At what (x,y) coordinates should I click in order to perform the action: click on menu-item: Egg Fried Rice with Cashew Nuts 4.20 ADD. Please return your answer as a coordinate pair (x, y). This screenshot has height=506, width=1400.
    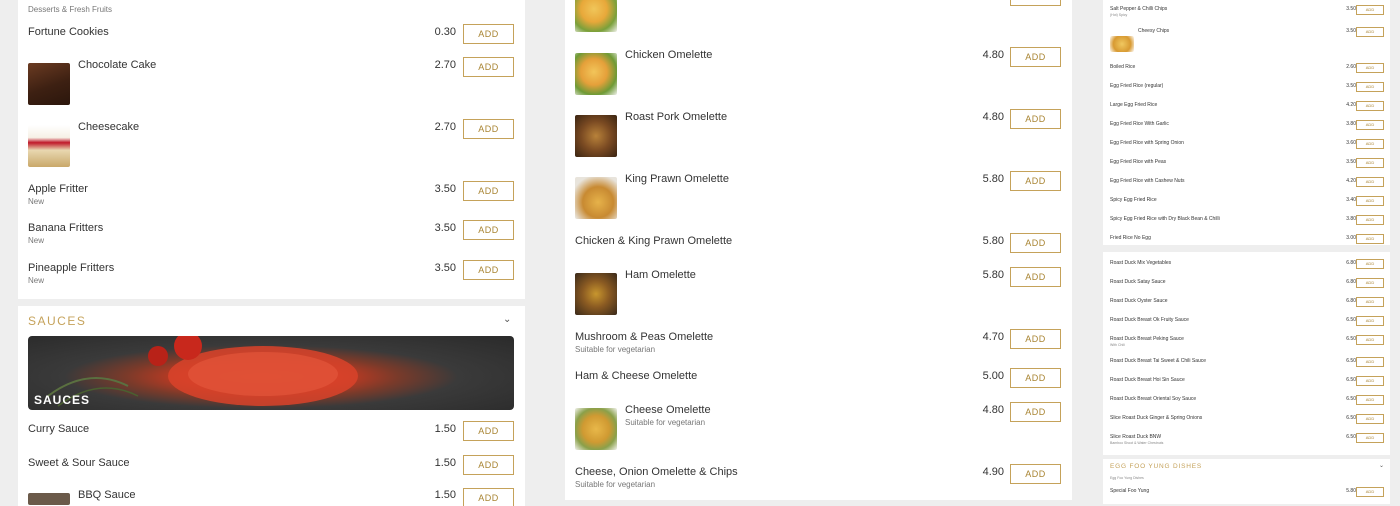
    Looking at the image, I should click on (1246, 184).